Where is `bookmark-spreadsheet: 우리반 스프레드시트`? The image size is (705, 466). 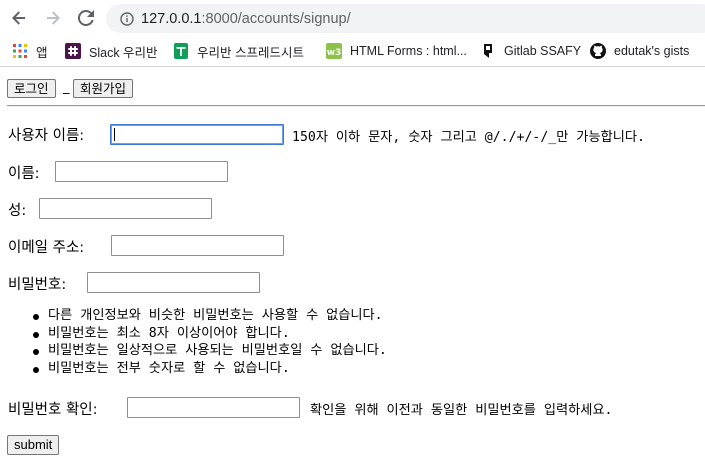
bookmark-spreadsheet: 우리반 스프레드시트 is located at coordinates (238, 51).